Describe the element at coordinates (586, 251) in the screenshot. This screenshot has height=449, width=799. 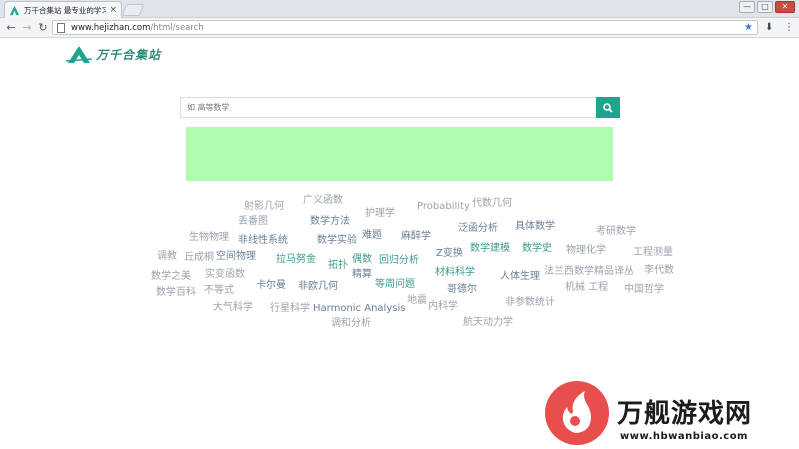
I see `tag-link: 物理化学` at that location.